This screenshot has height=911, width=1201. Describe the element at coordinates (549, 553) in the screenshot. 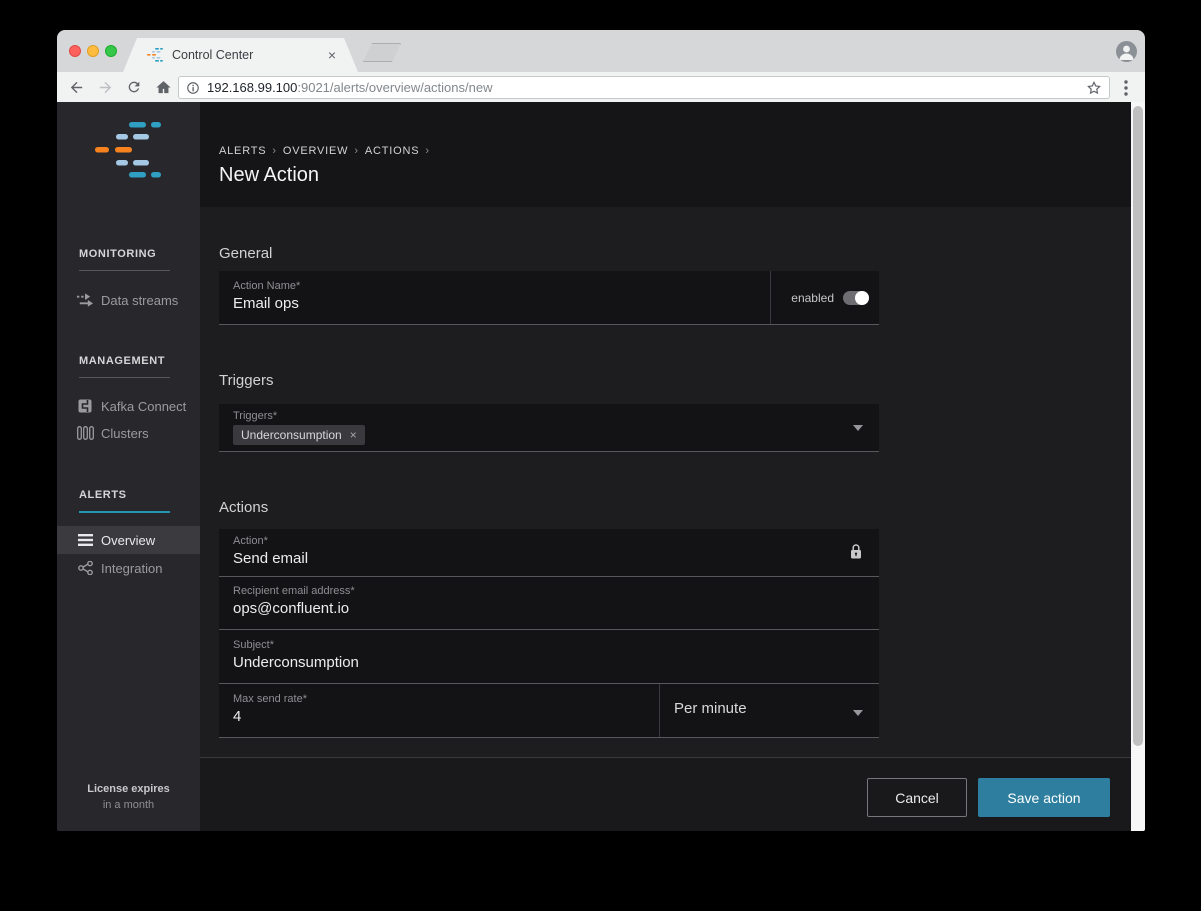

I see `action-type-field: Action* Send email` at that location.